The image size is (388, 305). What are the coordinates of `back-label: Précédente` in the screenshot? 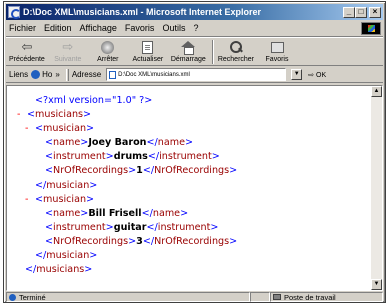 It's located at (27, 59).